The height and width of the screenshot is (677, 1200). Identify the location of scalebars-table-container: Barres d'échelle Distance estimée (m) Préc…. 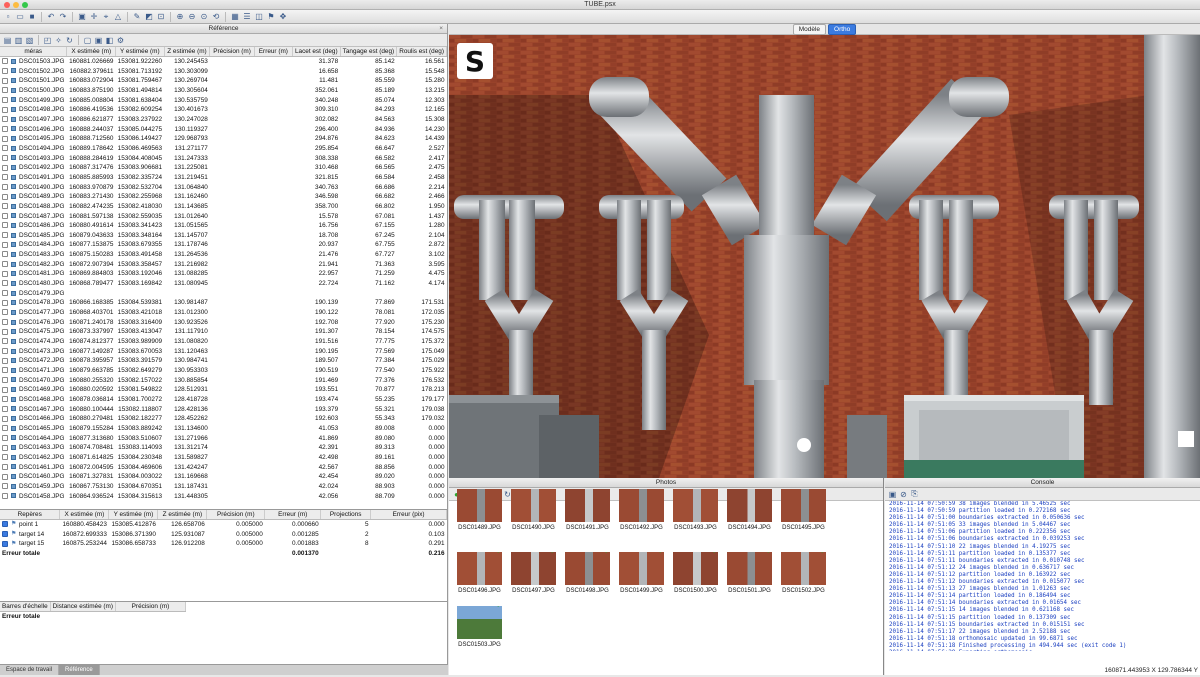
(223, 632).